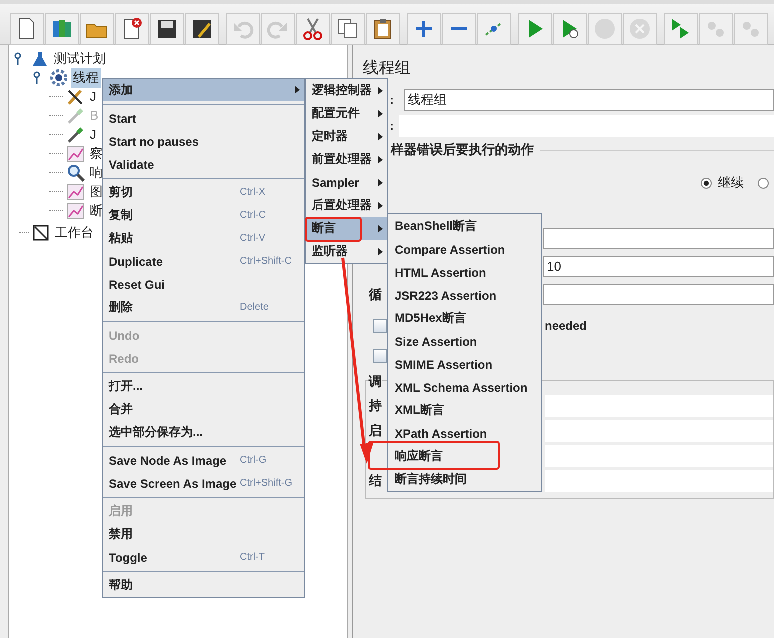 This screenshot has width=774, height=638. Describe the element at coordinates (376, 481) in the screenshot. I see `field-label: 结` at that location.